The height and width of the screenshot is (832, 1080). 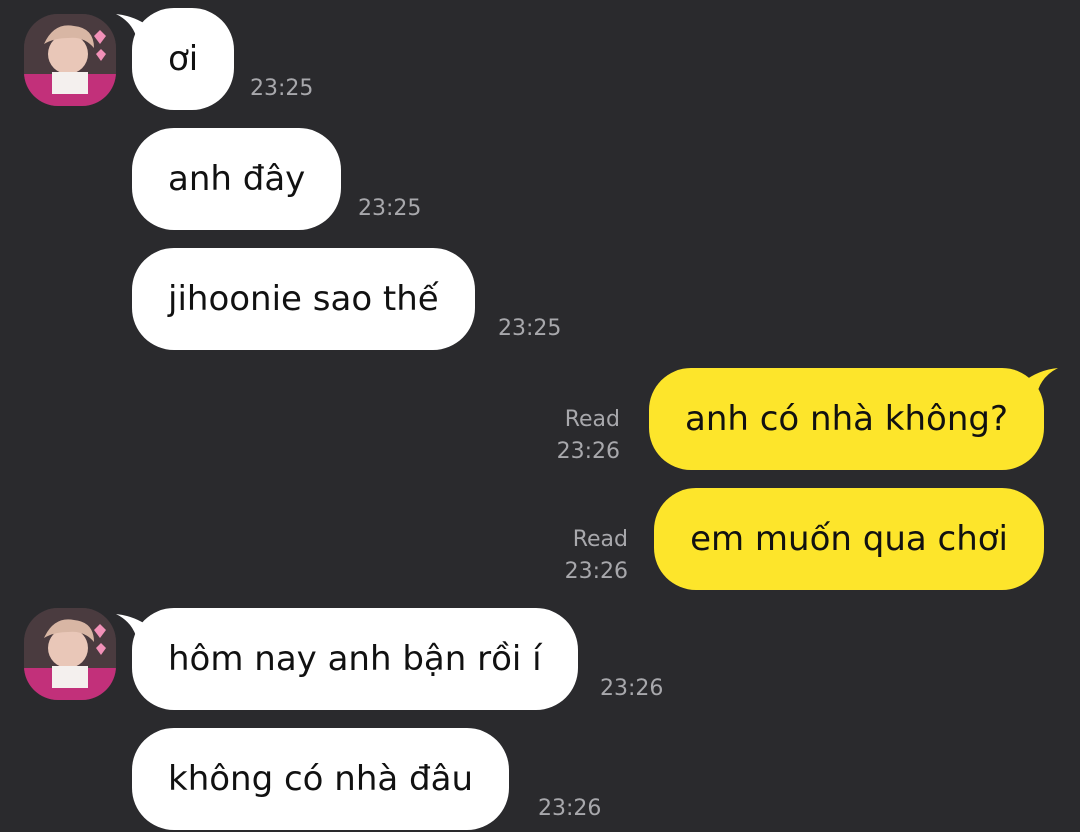 I want to click on message-text: ơi, so click(x=183, y=59).